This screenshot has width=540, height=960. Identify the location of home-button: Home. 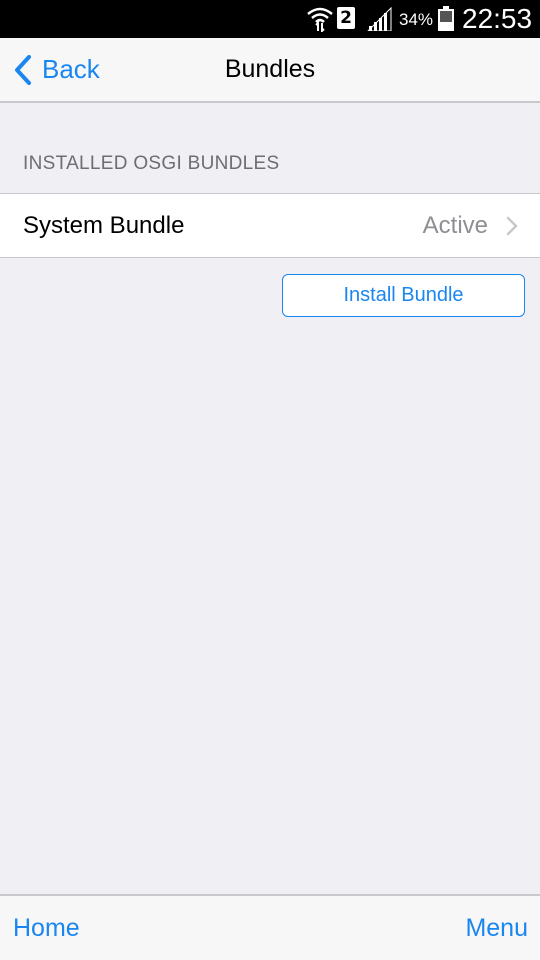
(46, 928).